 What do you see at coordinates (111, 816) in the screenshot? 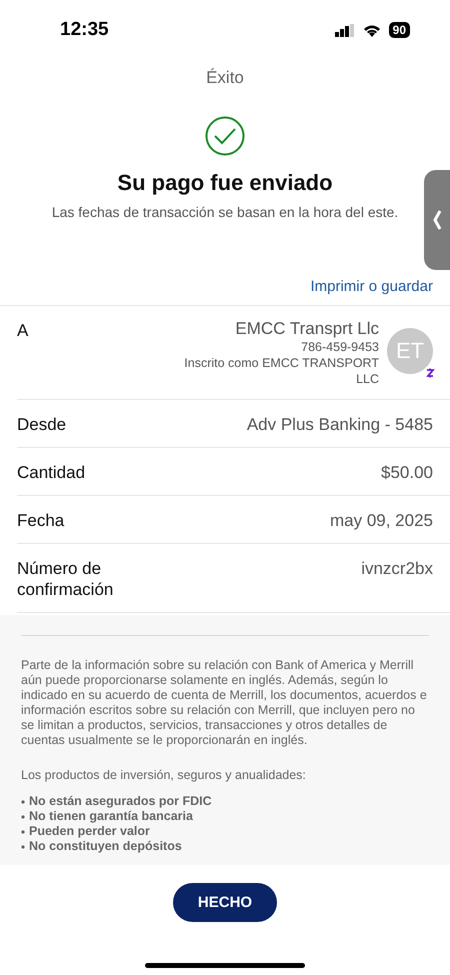
I see `disclosure-bullet: No tienen garantía bancaria` at bounding box center [111, 816].